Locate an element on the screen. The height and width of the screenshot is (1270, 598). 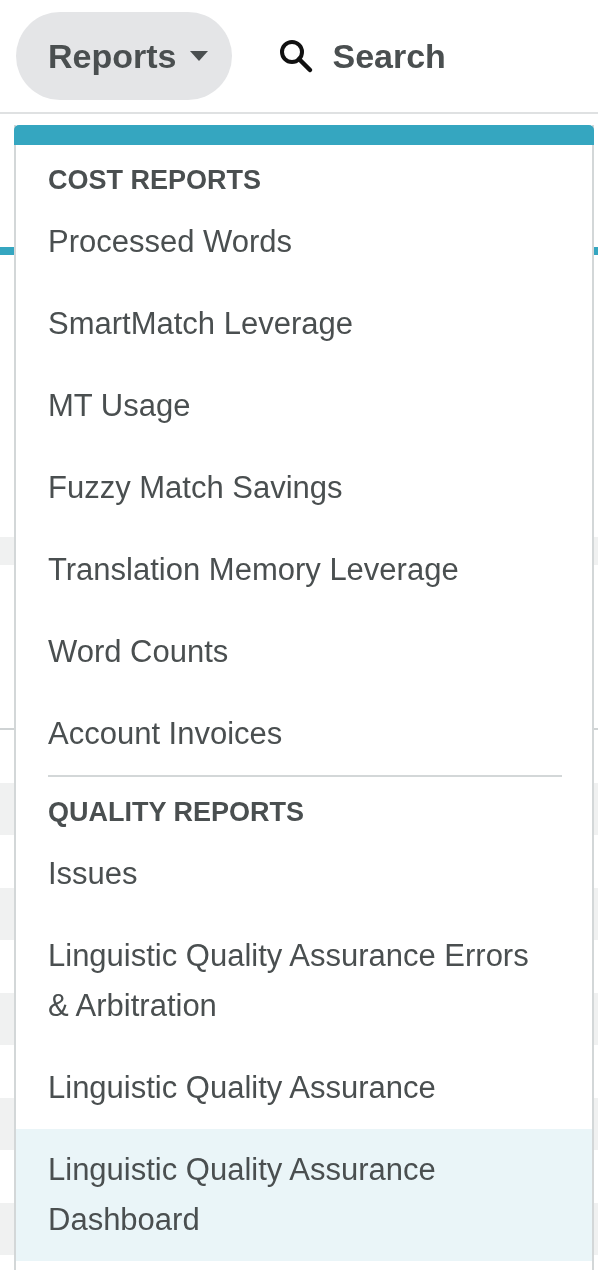
menu-item: Linguistic Quality Assurance Errors & Arbitration is located at coordinates (304, 981).